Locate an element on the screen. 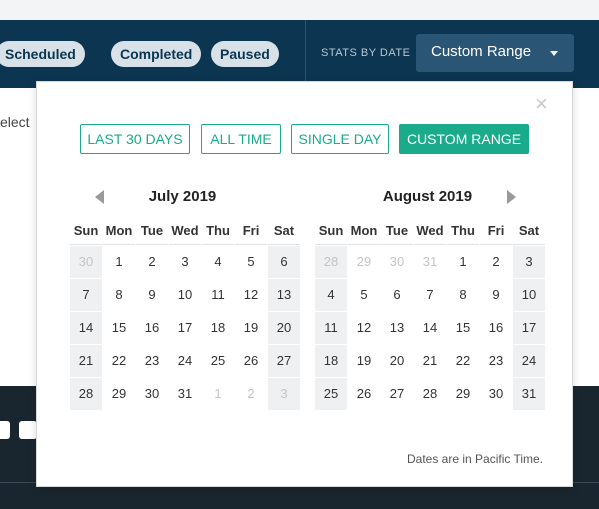 Image resolution: width=599 pixels, height=509 pixels. filter-scheduled: Scheduled is located at coordinates (42, 54).